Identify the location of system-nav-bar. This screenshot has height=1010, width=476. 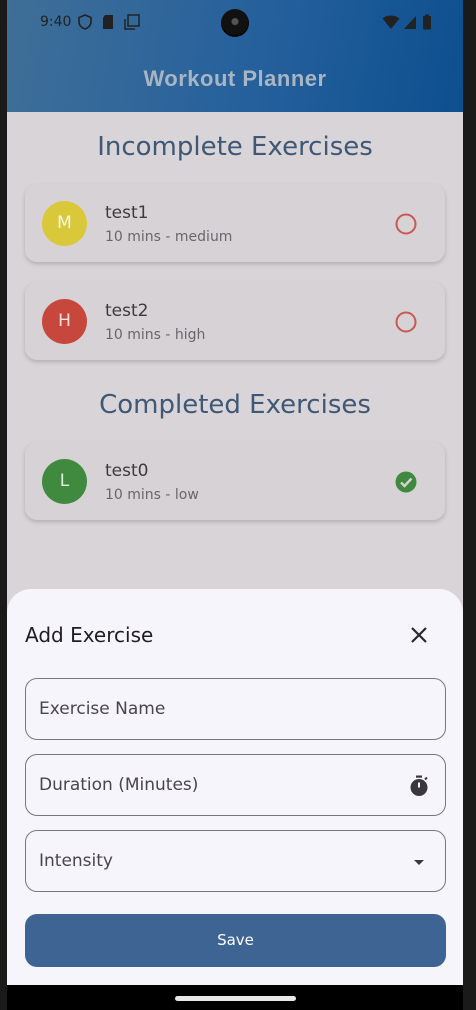
(235, 997).